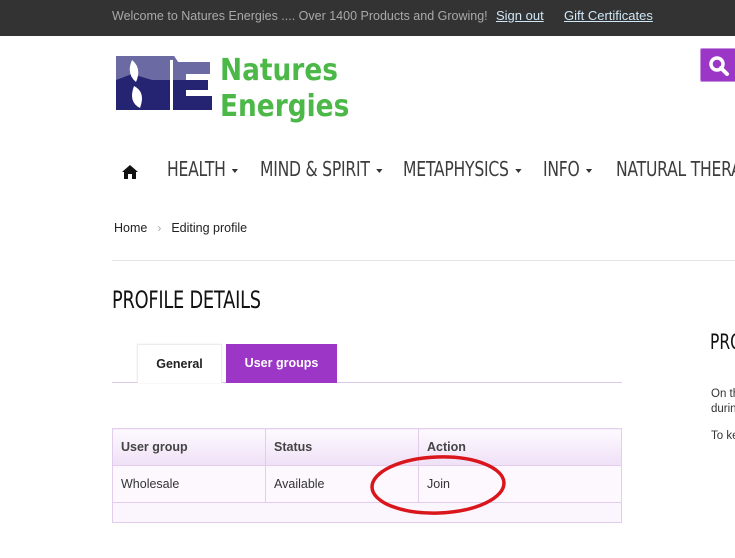 The height and width of the screenshot is (558, 735). Describe the element at coordinates (608, 15) in the screenshot. I see `gift-certificates-link: Gift Certificates` at that location.